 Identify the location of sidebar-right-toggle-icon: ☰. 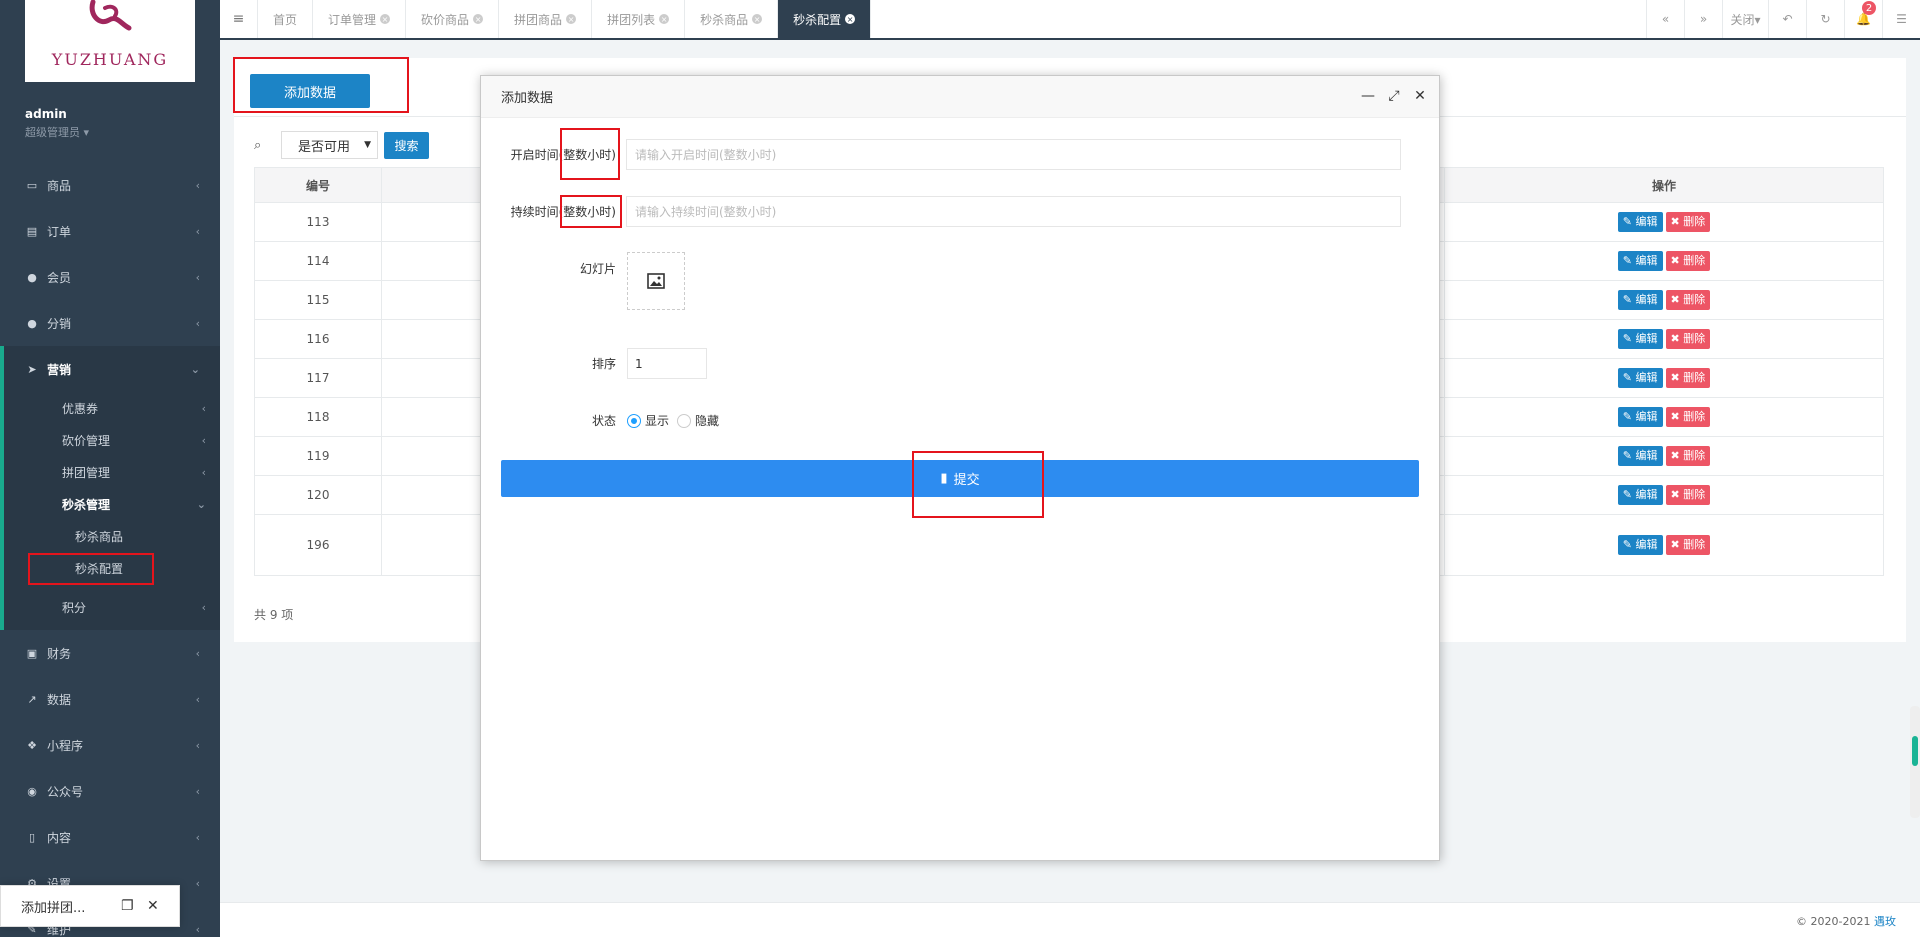
(1901, 19).